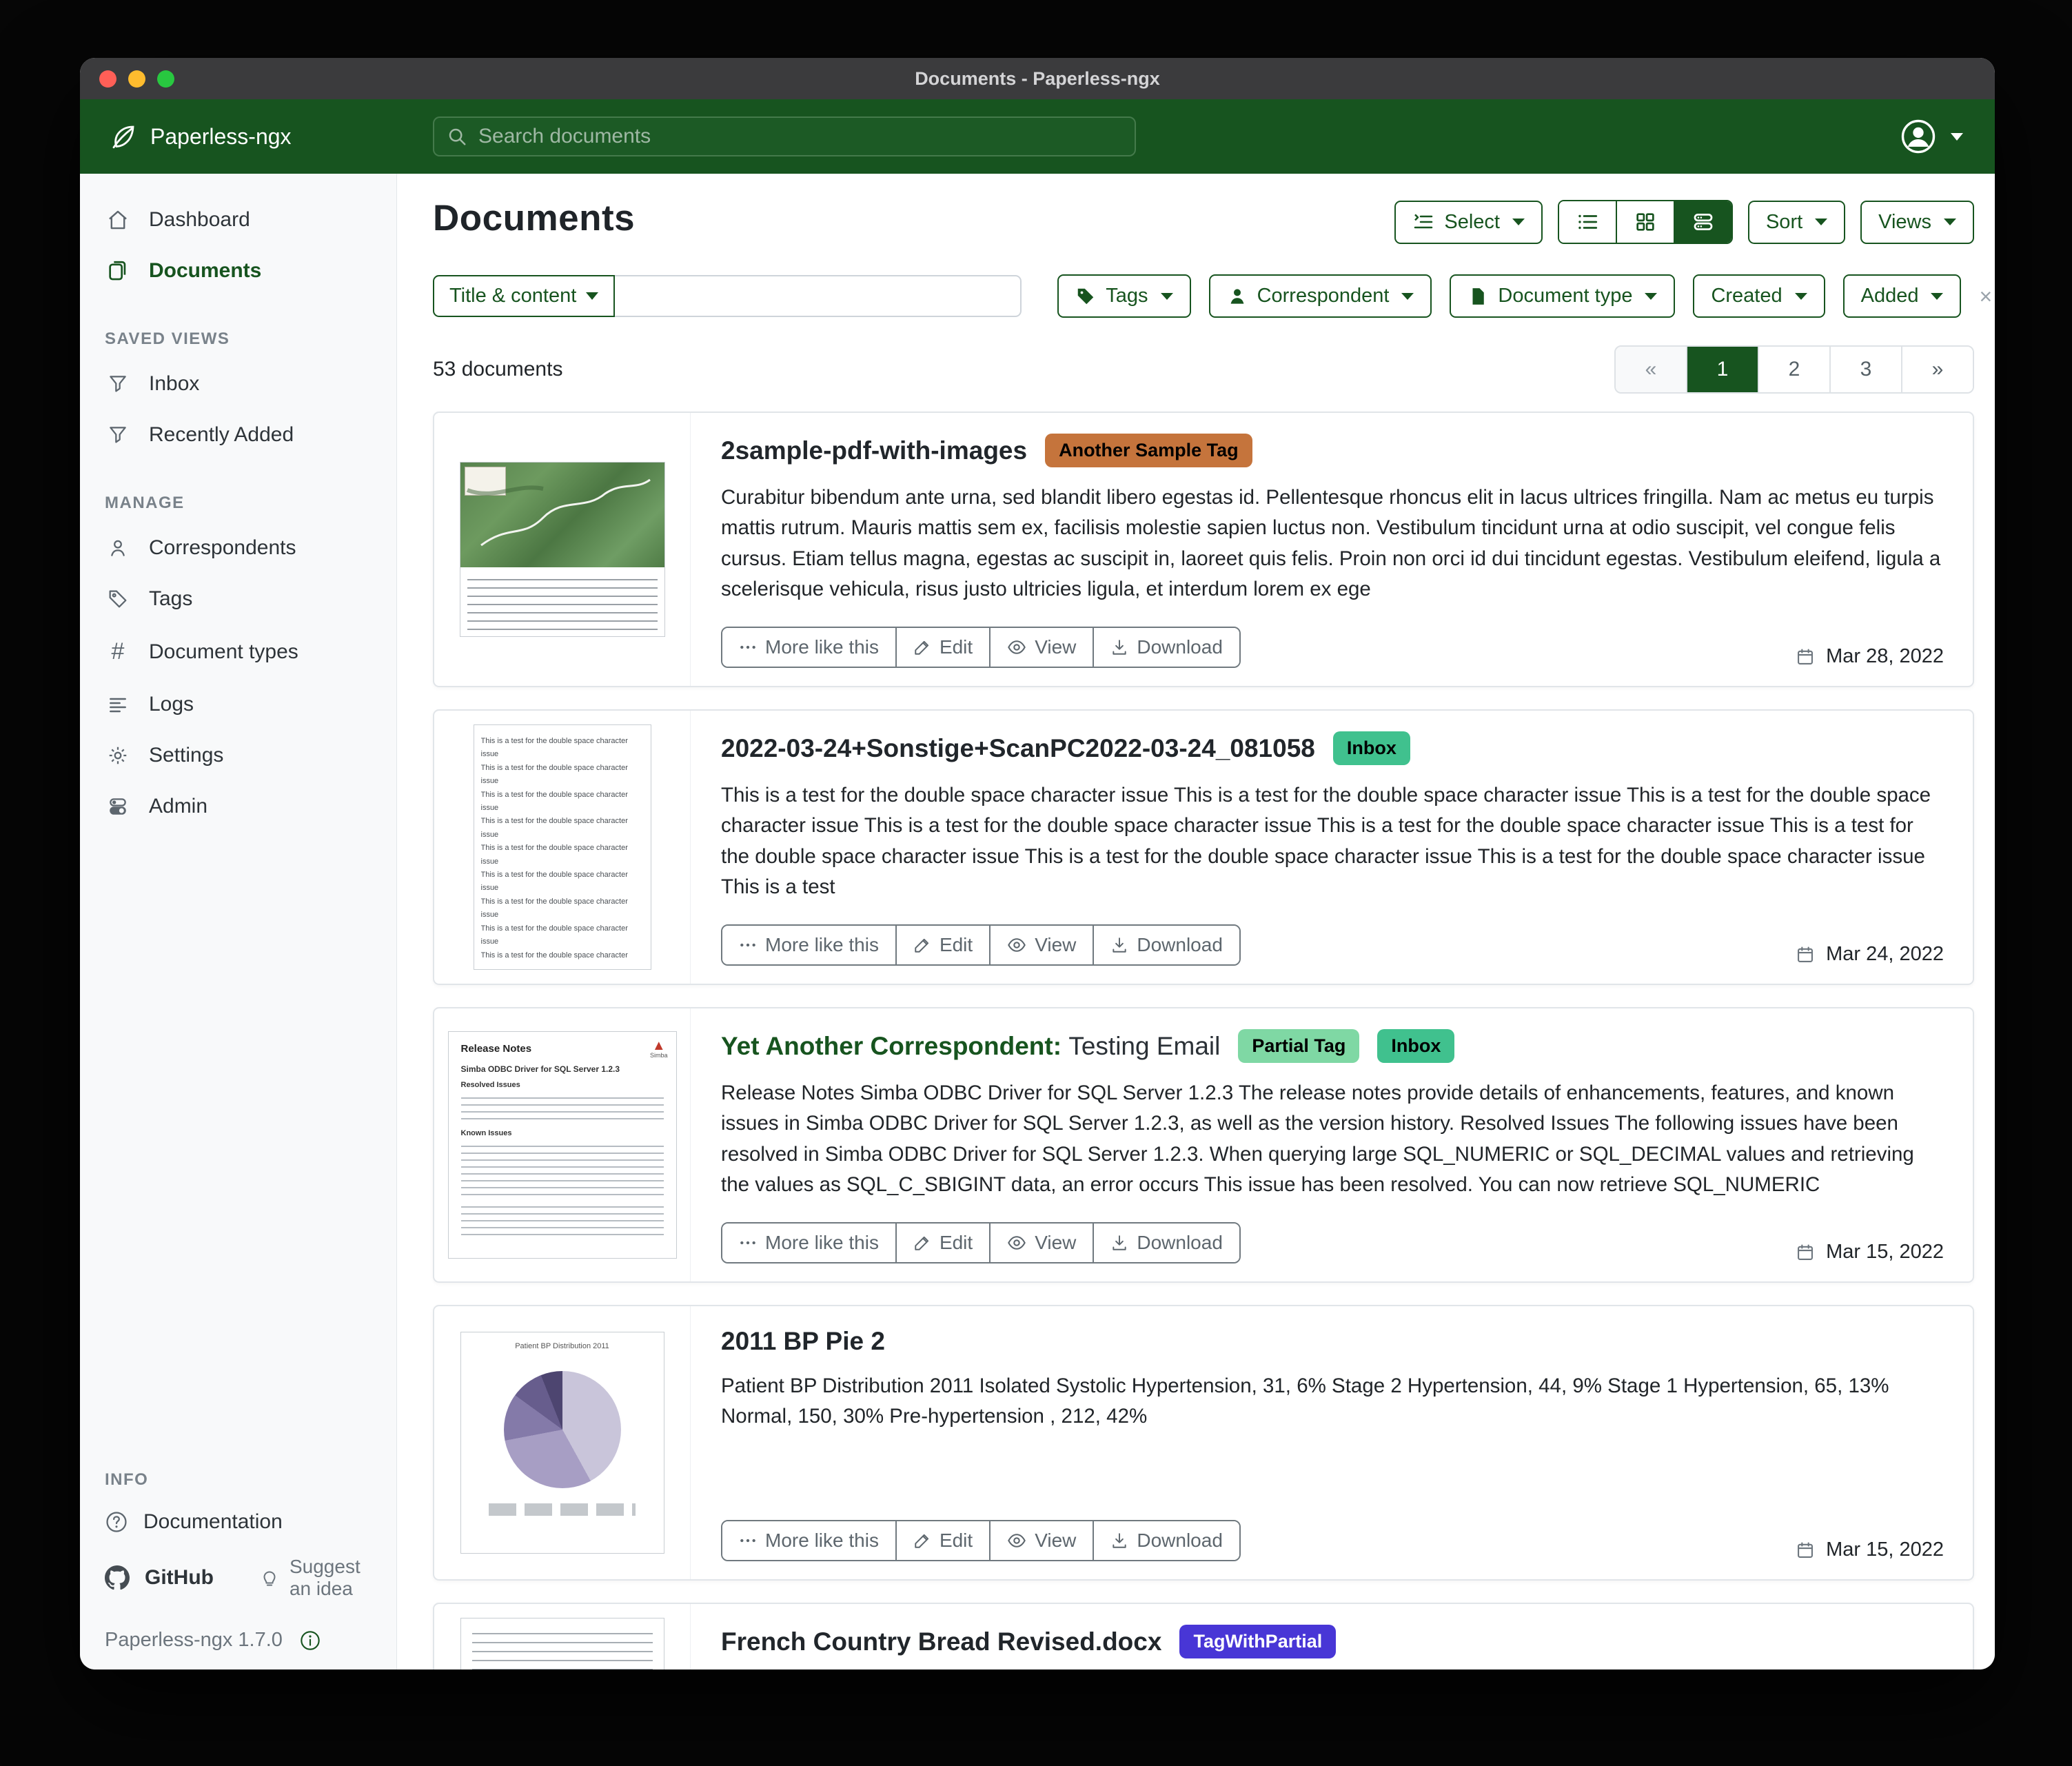 The image size is (2072, 1766). What do you see at coordinates (310, 1641) in the screenshot?
I see `info-circle-icon` at bounding box center [310, 1641].